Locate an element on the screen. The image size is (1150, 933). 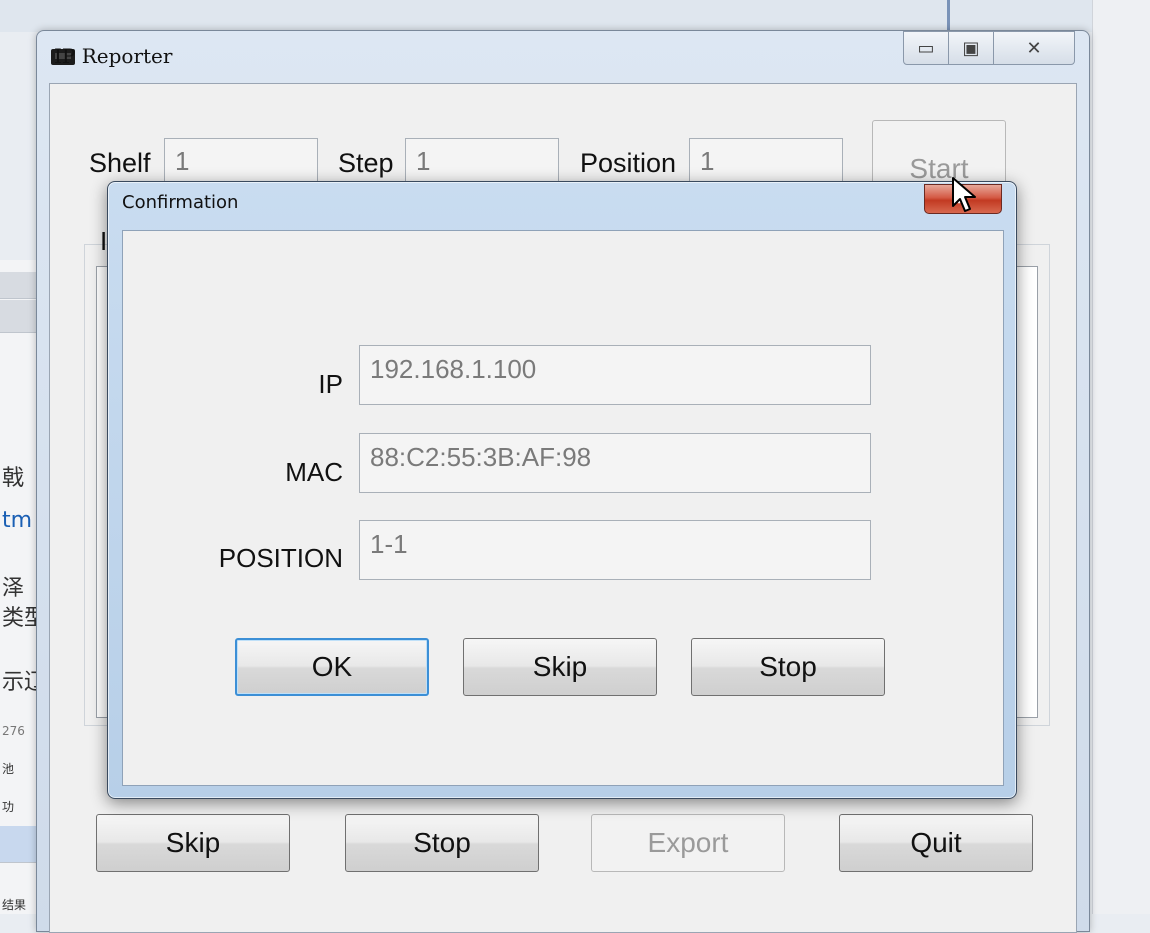
background-text-fragment: 戟 is located at coordinates (13, 478).